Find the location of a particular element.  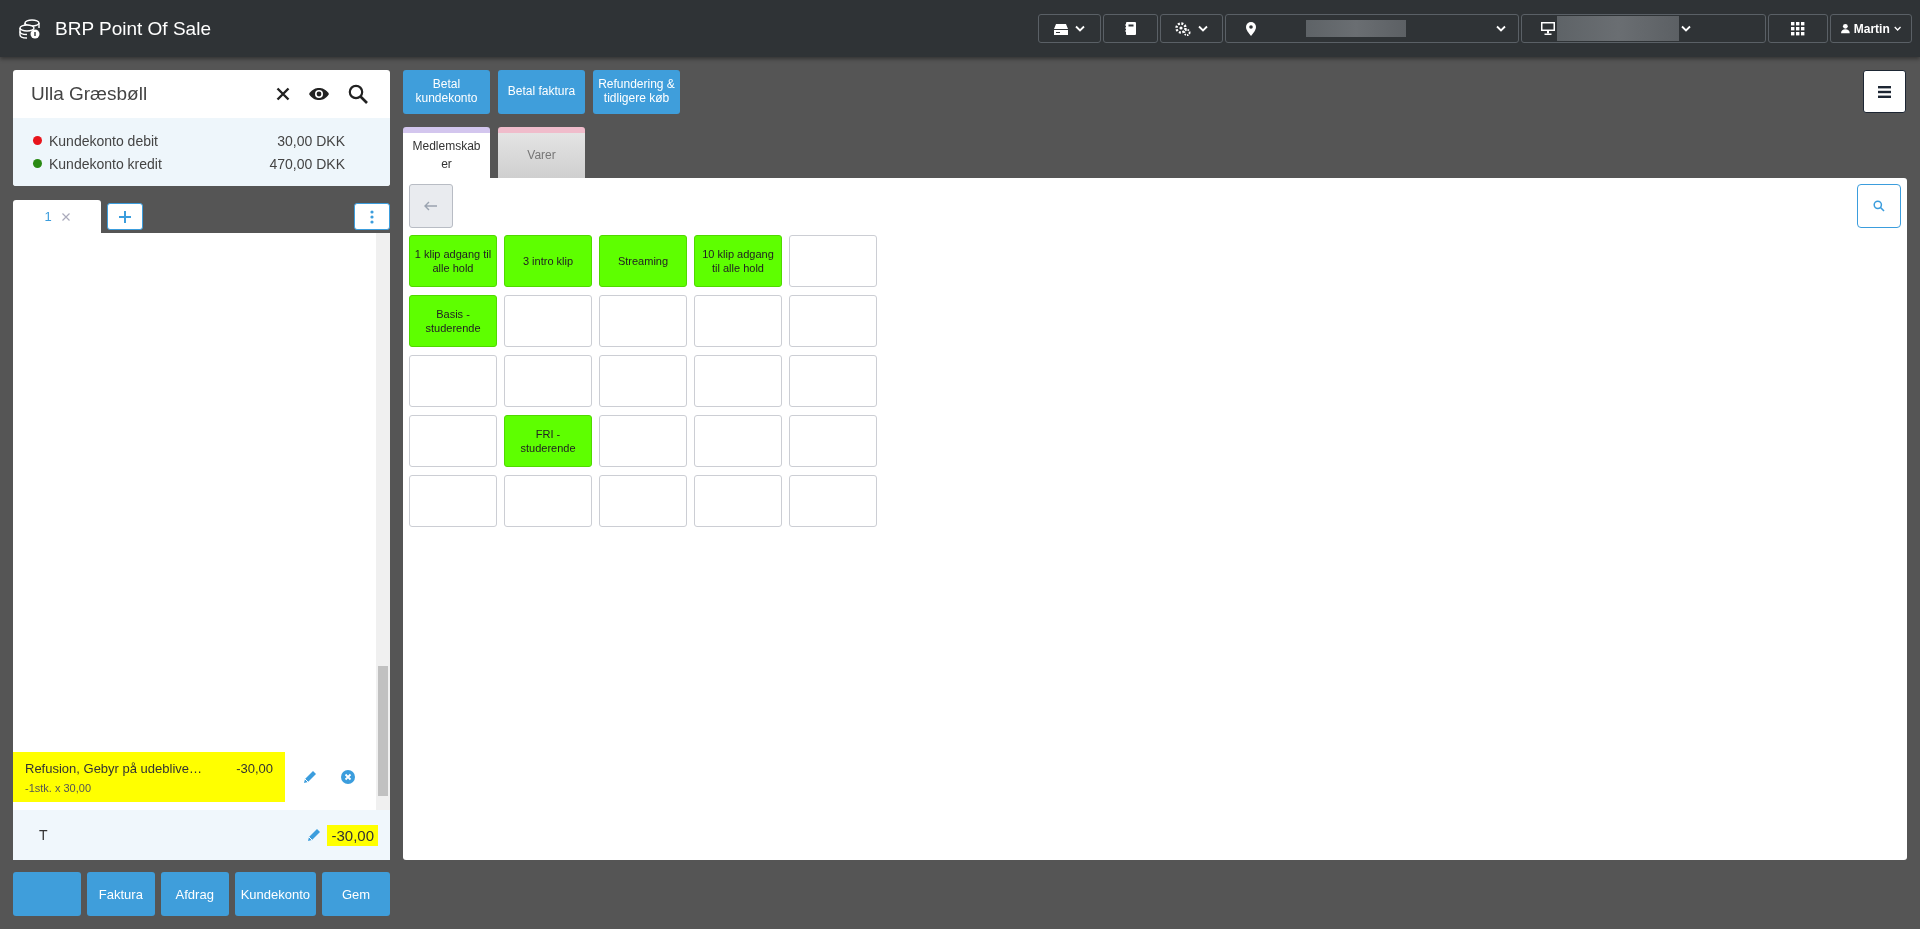

total-amount: -30,00 is located at coordinates (352, 835).